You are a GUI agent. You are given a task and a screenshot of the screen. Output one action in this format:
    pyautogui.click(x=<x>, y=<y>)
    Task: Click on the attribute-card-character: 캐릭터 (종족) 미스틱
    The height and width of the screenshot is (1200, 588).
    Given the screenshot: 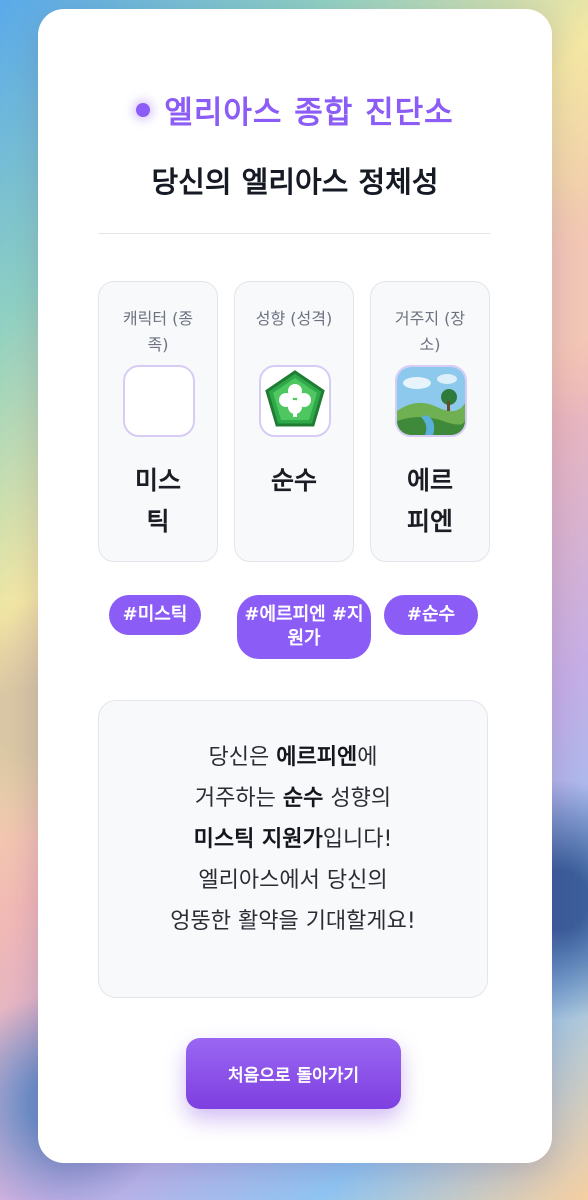 What is the action you would take?
    pyautogui.click(x=158, y=421)
    